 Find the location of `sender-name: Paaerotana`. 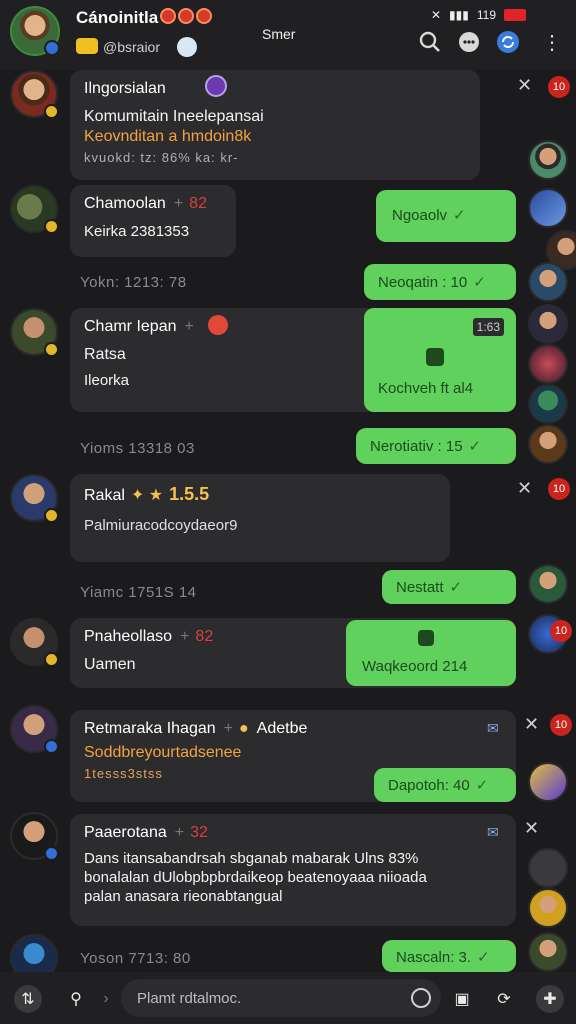

sender-name: Paaerotana is located at coordinates (125, 832).